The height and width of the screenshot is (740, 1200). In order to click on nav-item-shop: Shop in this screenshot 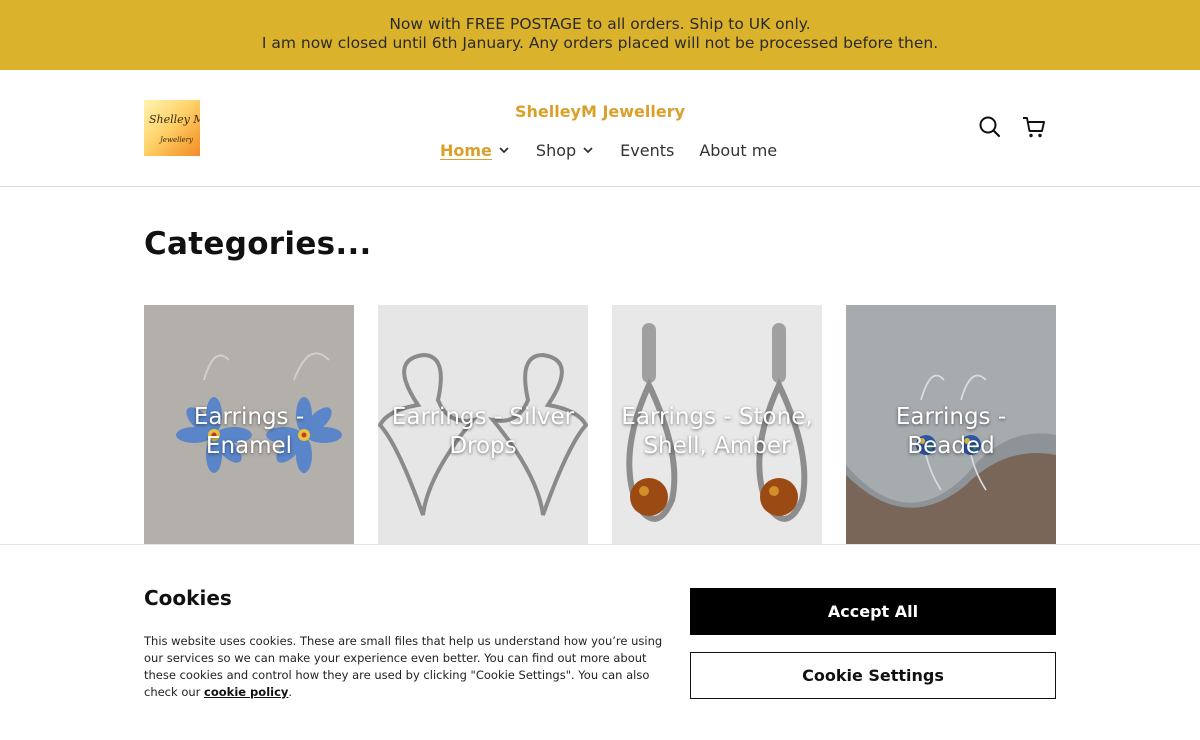, I will do `click(565, 150)`.